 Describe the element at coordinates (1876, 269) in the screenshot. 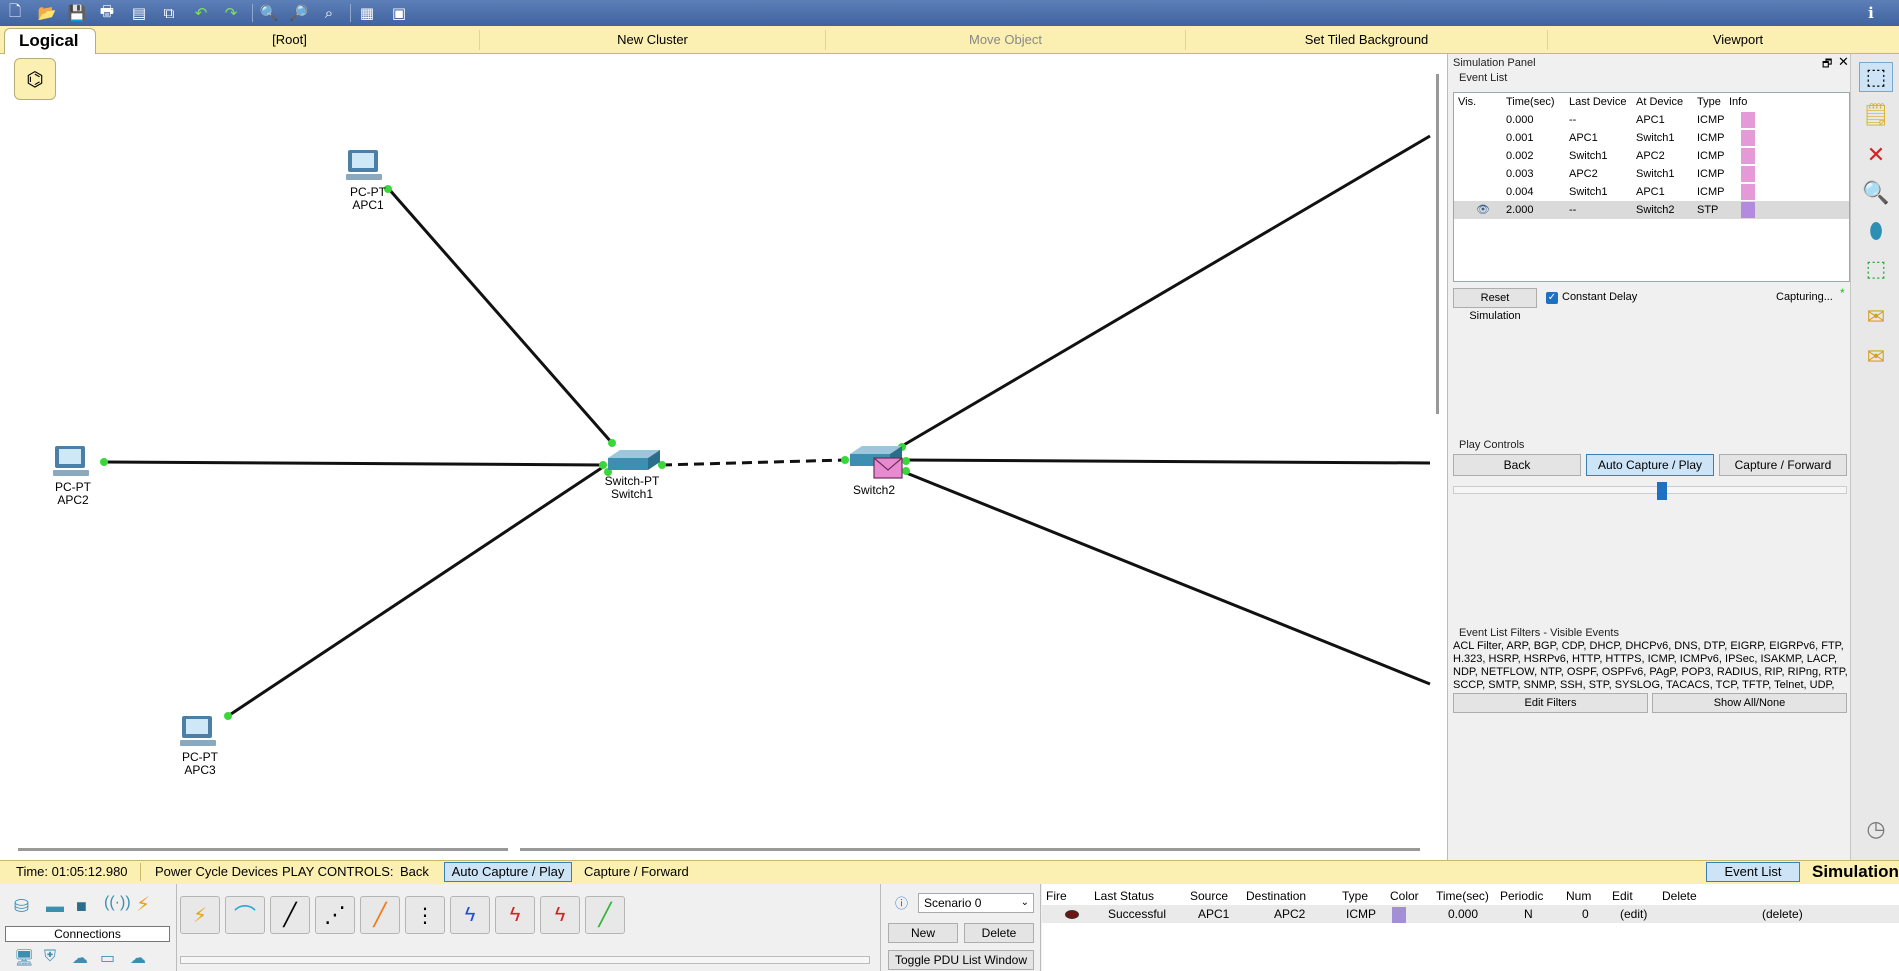

I see `resize-shape-tool-icon: ⬚` at that location.